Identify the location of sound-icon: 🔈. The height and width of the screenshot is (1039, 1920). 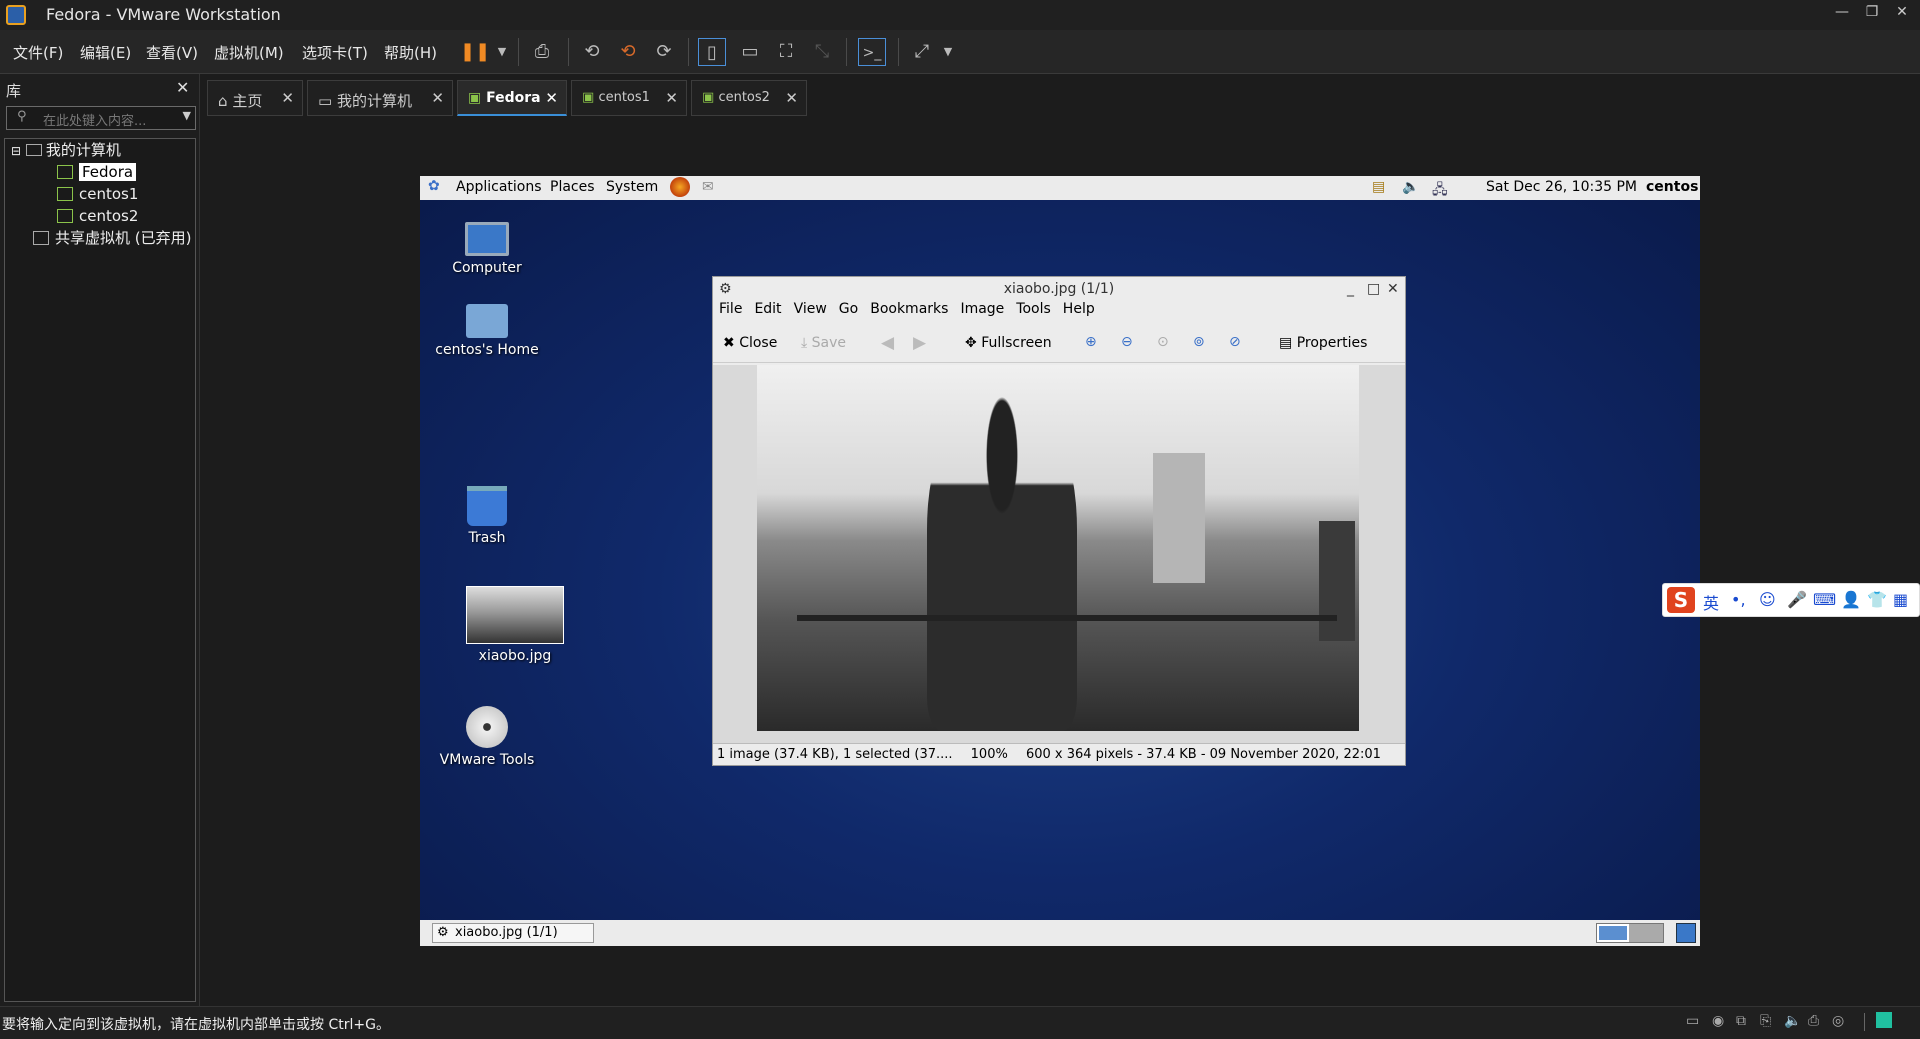
(1792, 1021).